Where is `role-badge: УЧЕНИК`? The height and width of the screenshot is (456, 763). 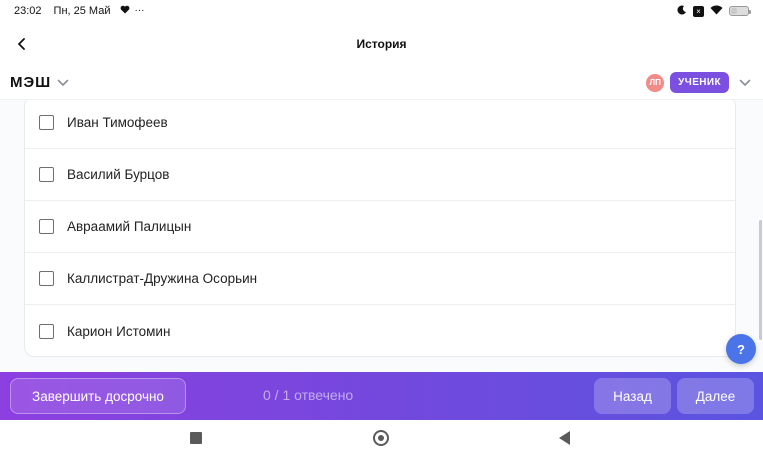
role-badge: УЧЕНИК is located at coordinates (699, 82).